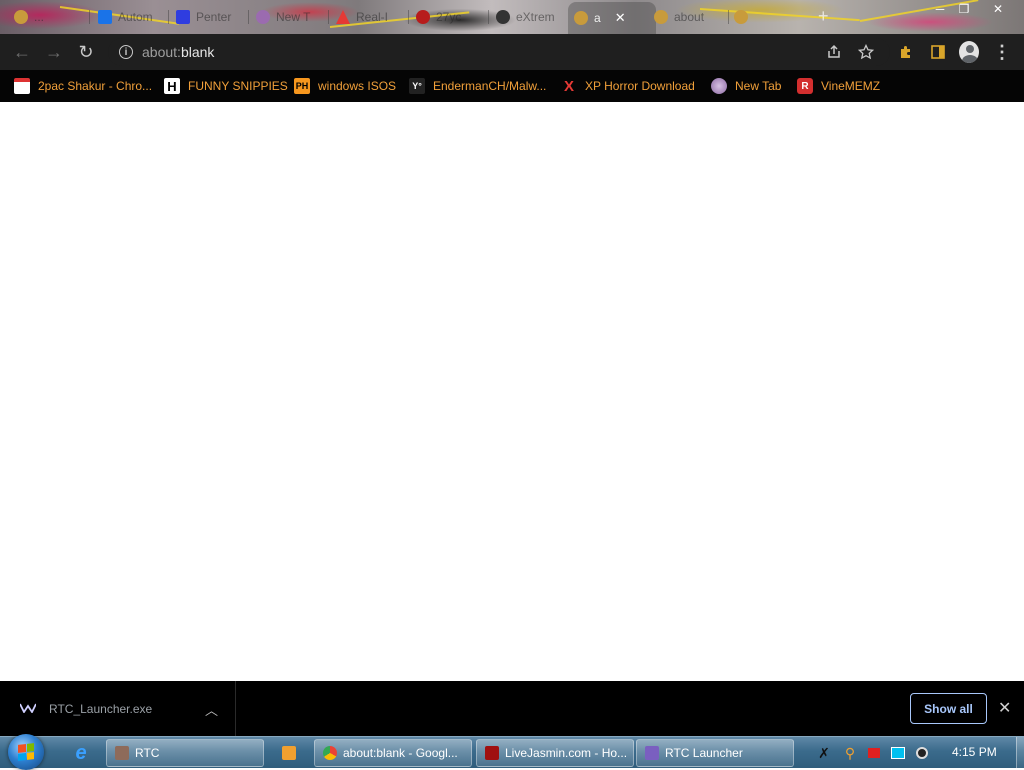  What do you see at coordinates (147, 753) in the screenshot?
I see `task-label: RTC` at bounding box center [147, 753].